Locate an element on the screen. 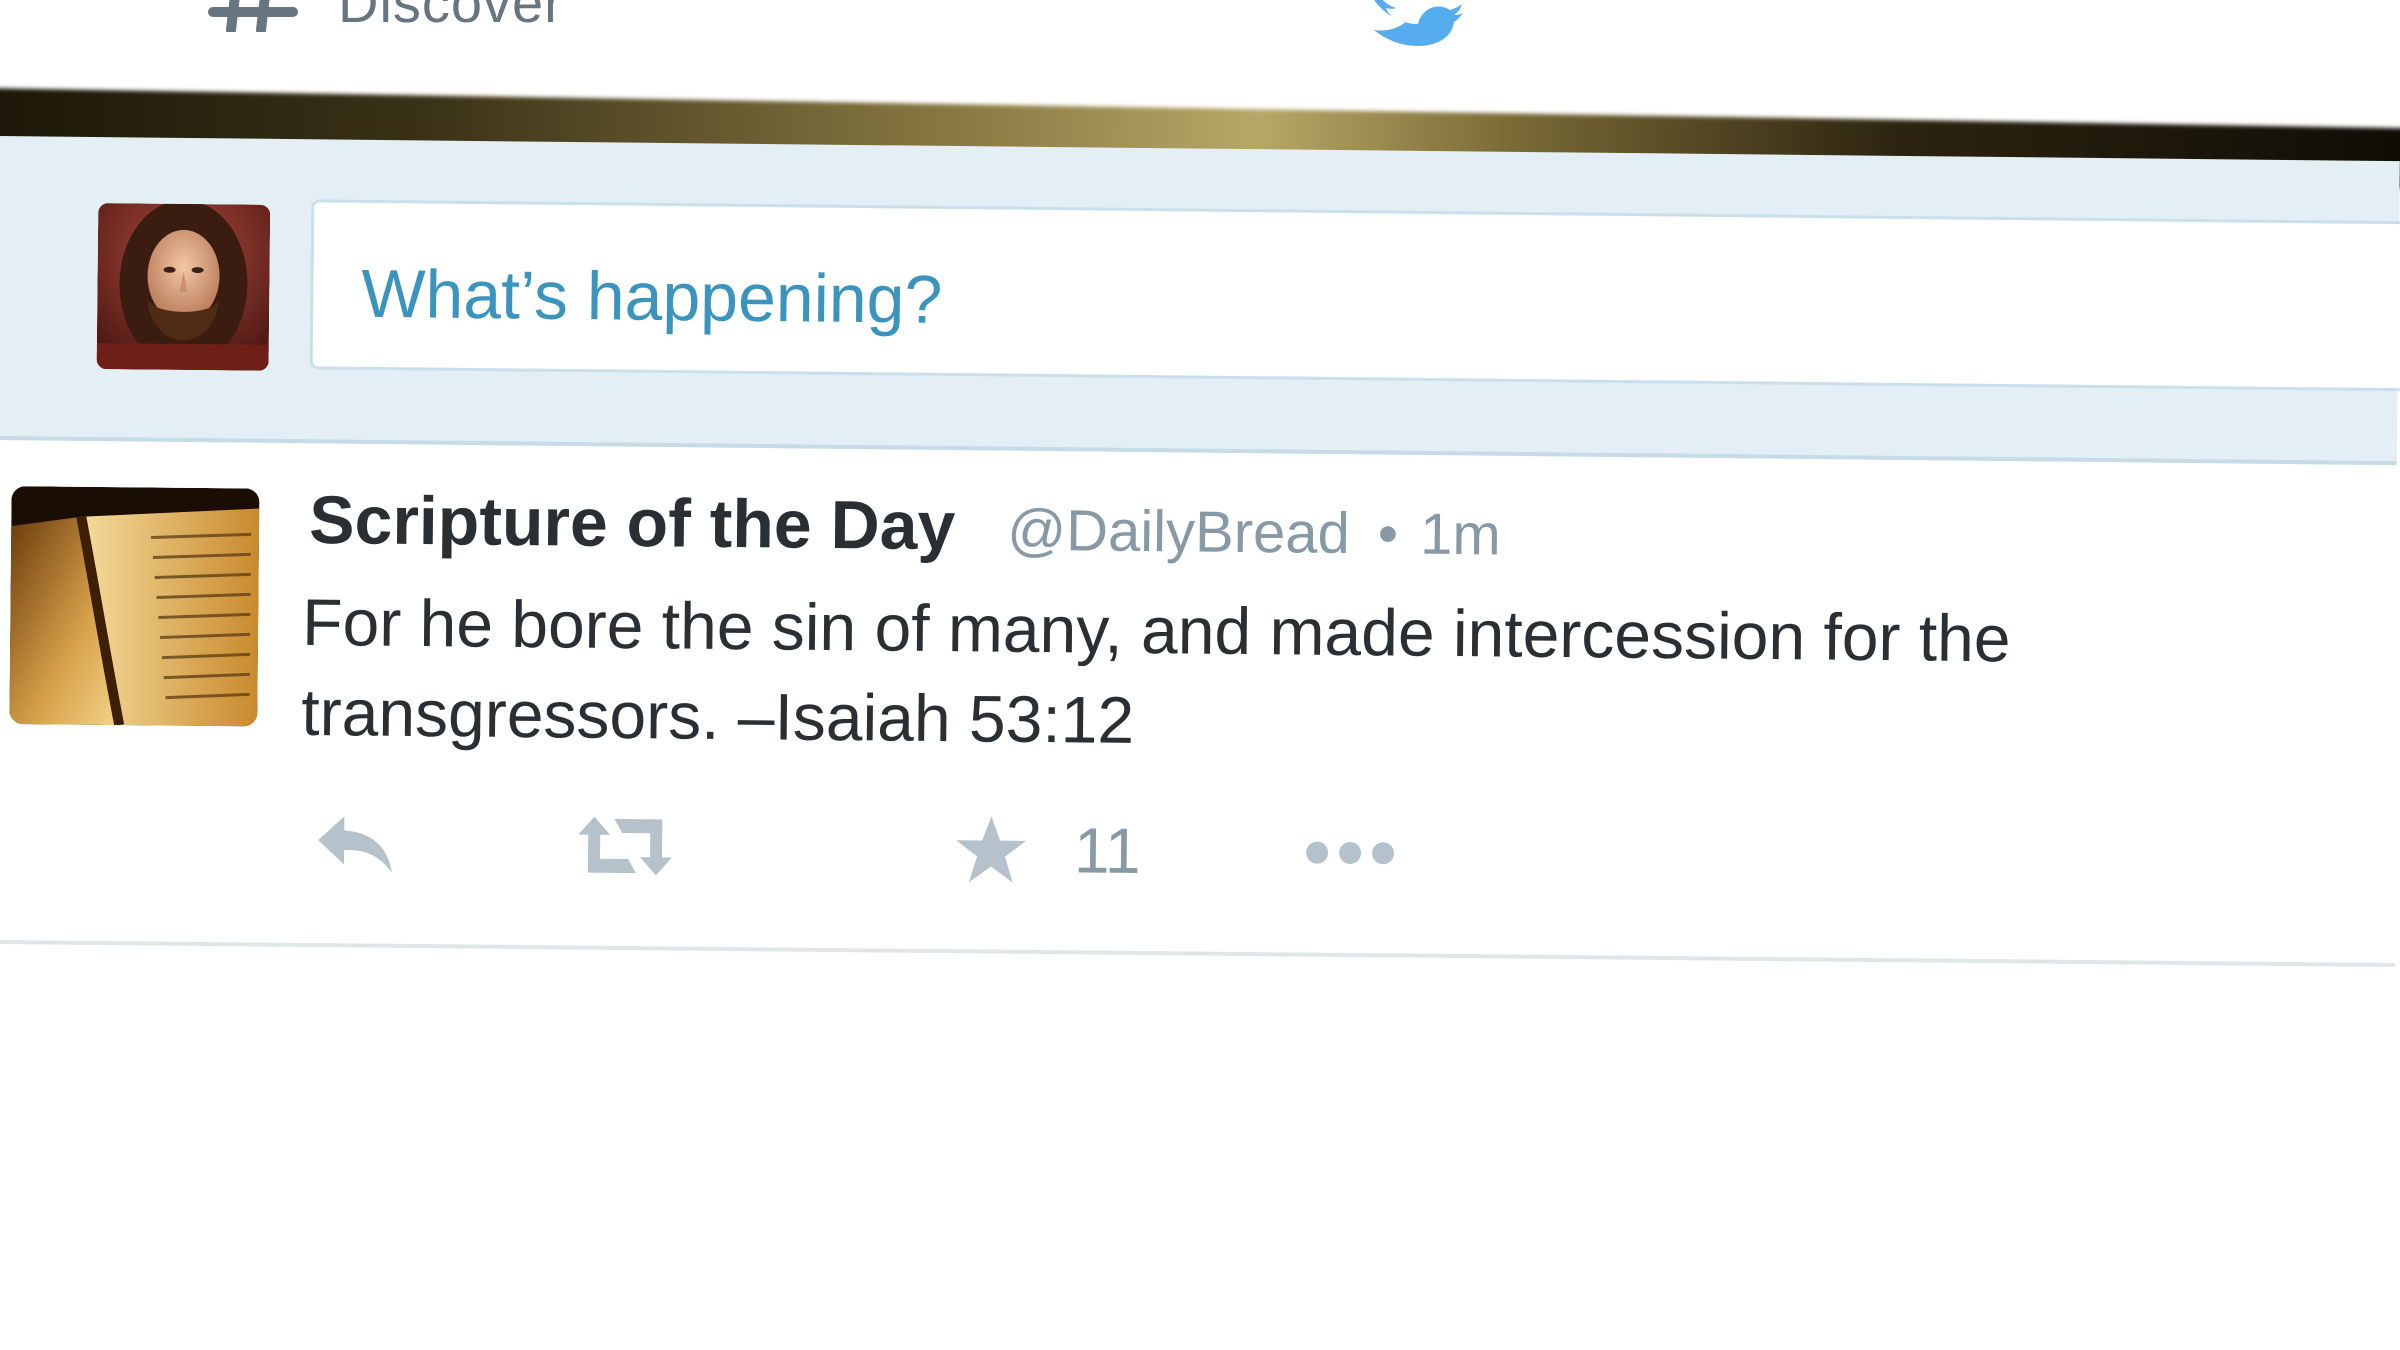  twitter-bird-icon is located at coordinates (1418, 23).